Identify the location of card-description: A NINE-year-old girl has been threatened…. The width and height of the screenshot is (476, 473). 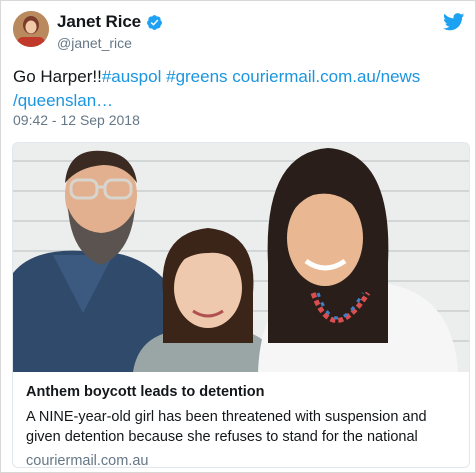
(226, 427).